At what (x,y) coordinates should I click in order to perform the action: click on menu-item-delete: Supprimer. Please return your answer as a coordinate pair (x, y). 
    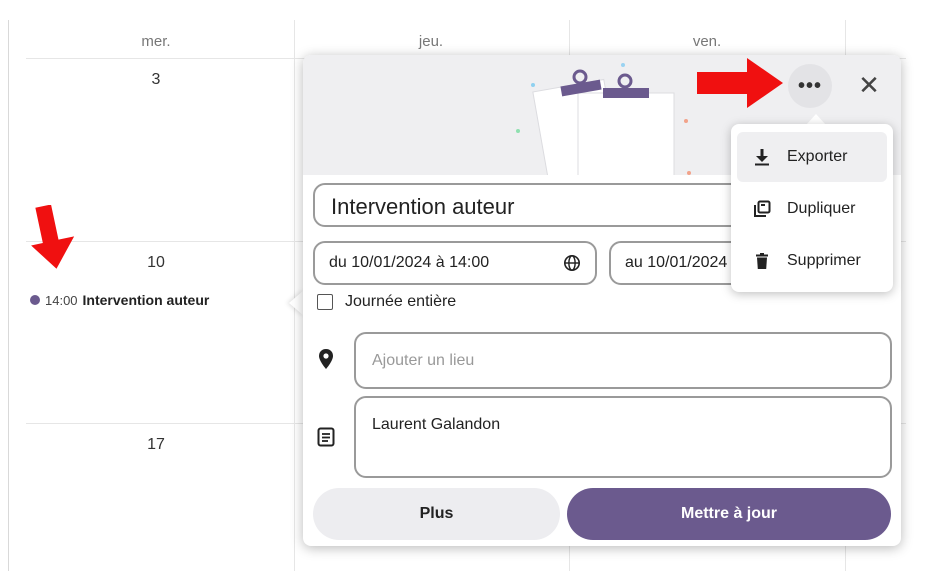
    Looking at the image, I should click on (812, 261).